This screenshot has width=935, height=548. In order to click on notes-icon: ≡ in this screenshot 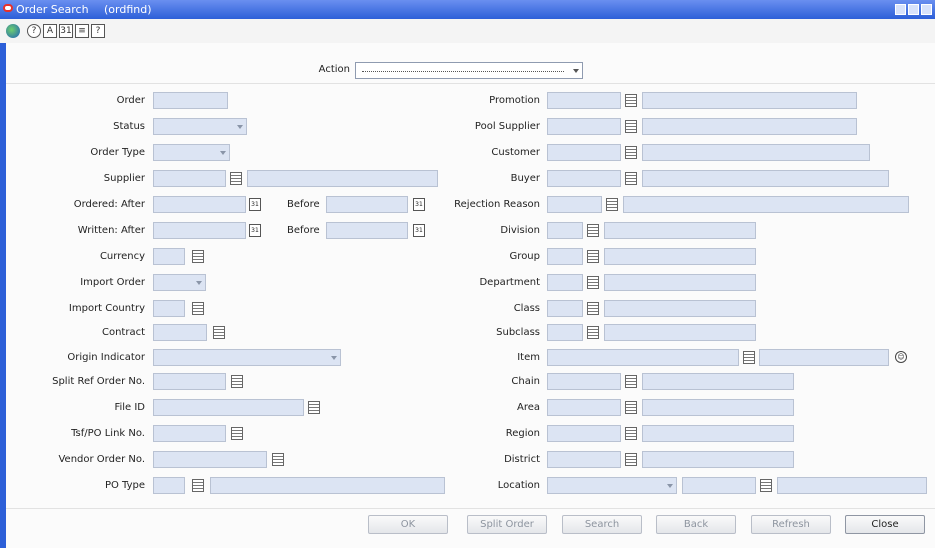, I will do `click(82, 31)`.